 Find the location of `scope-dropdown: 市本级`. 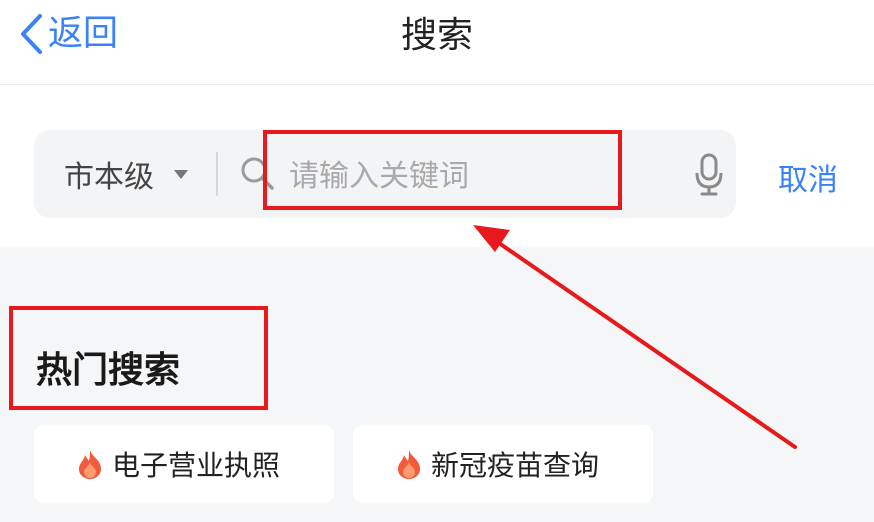

scope-dropdown: 市本级 is located at coordinates (126, 174).